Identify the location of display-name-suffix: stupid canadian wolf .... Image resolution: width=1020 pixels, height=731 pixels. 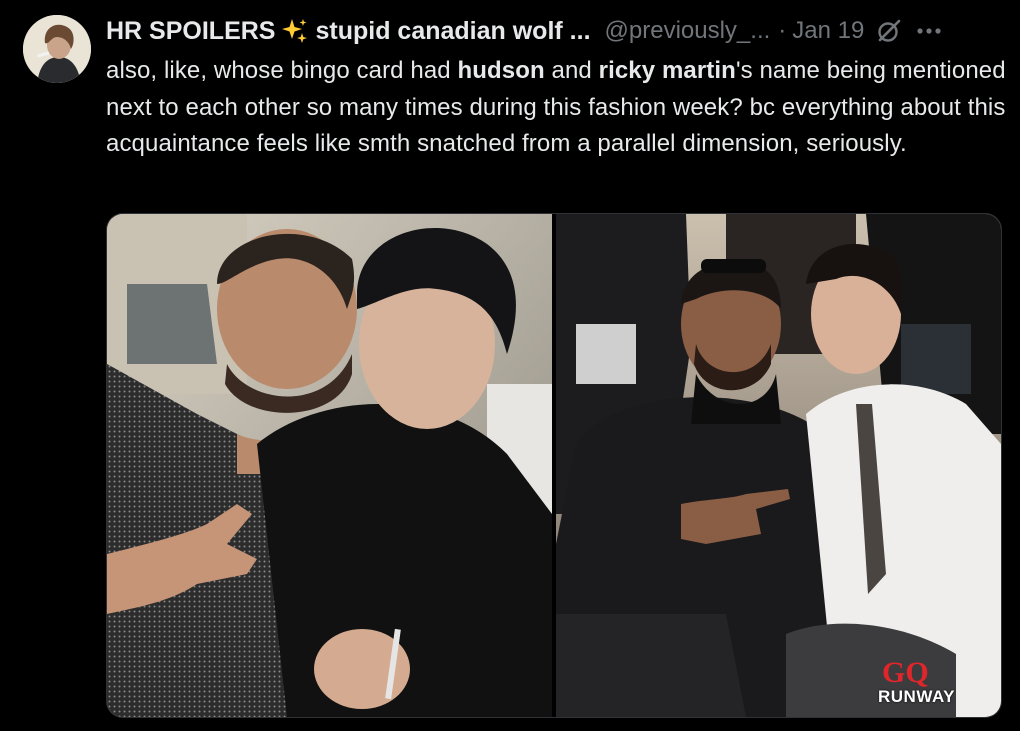
(452, 31).